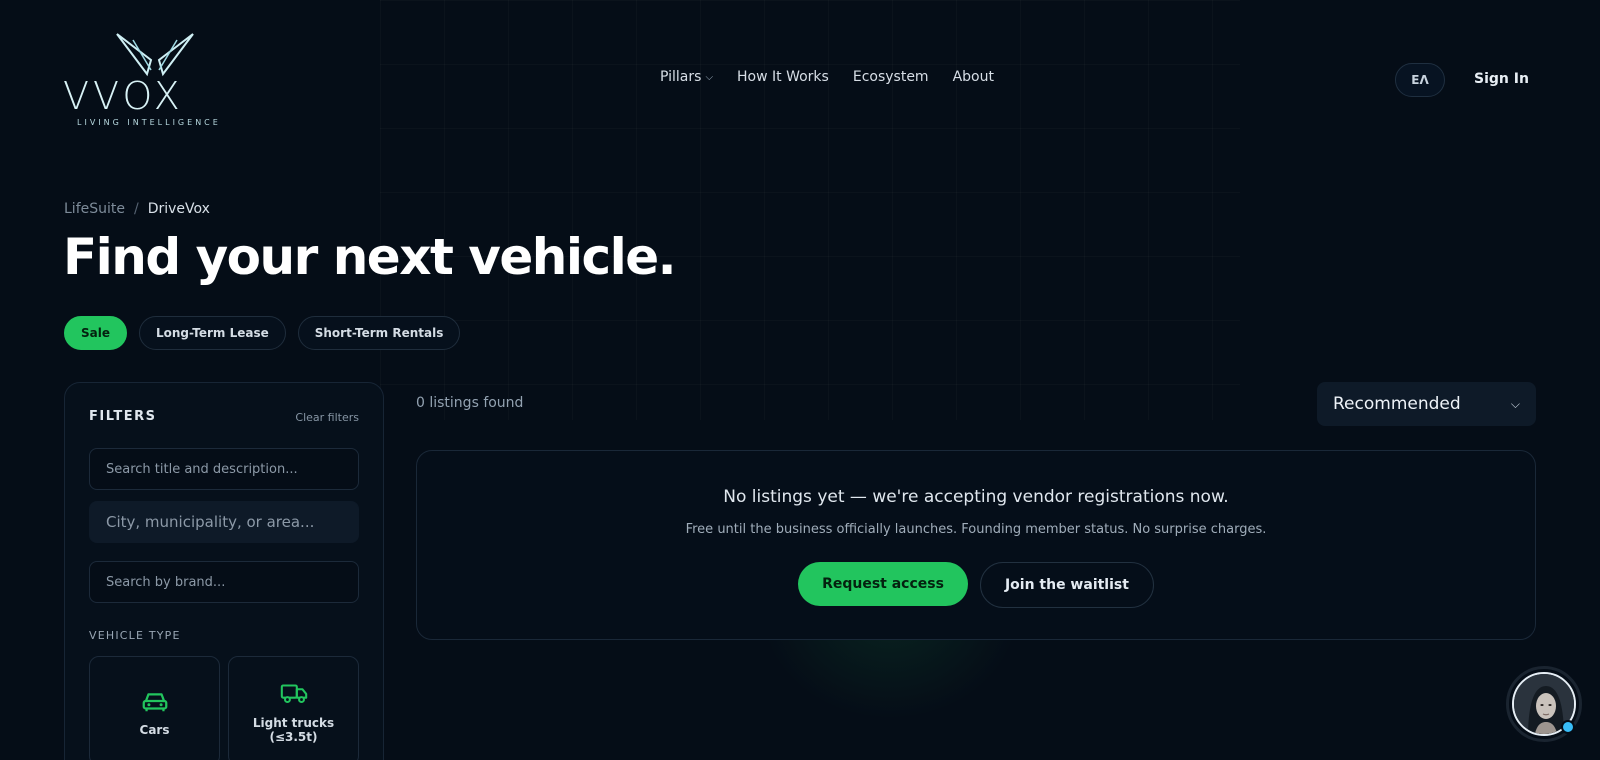  I want to click on search-field, so click(224, 469).